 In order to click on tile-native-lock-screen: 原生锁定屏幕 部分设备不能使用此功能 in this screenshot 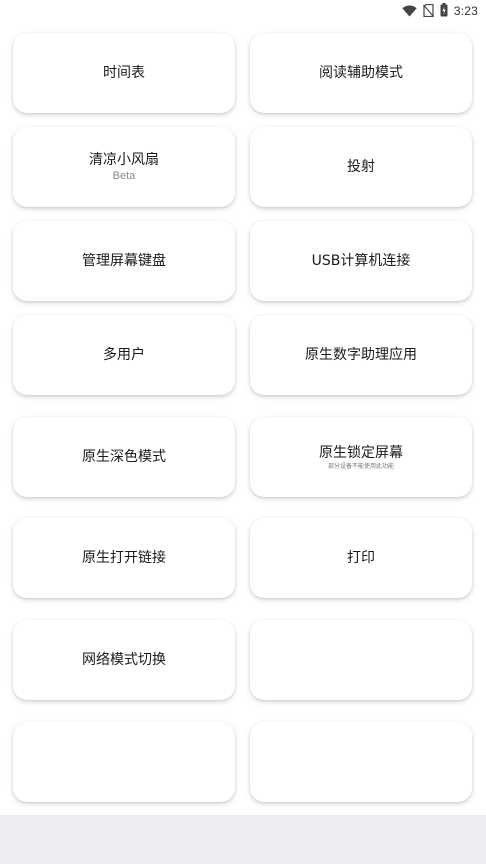, I will do `click(361, 457)`.